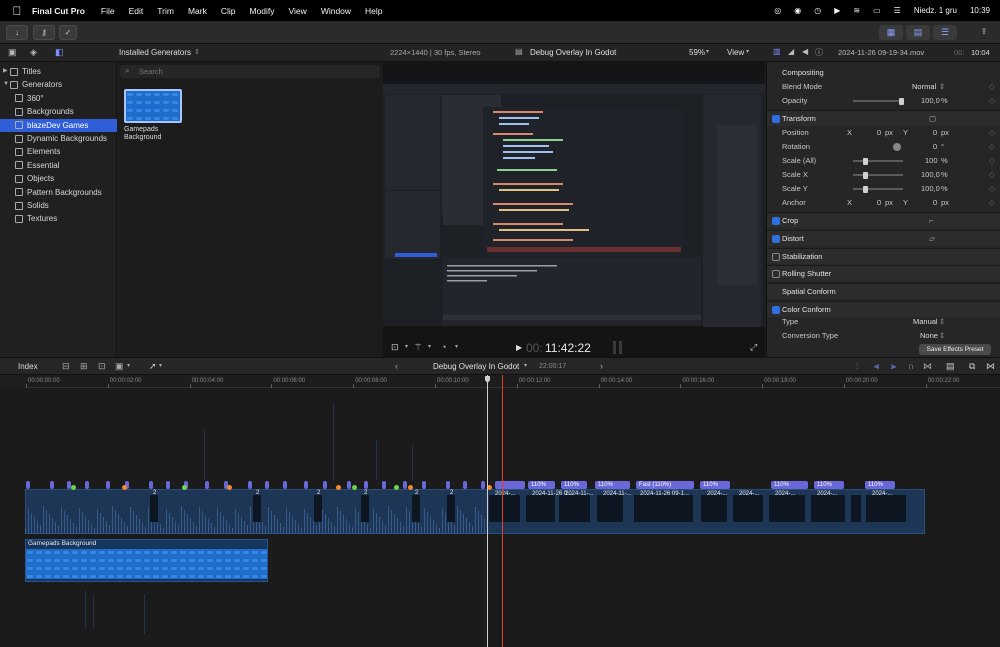  Describe the element at coordinates (897, 10) in the screenshot. I see `control-center-icon: ☰` at that location.